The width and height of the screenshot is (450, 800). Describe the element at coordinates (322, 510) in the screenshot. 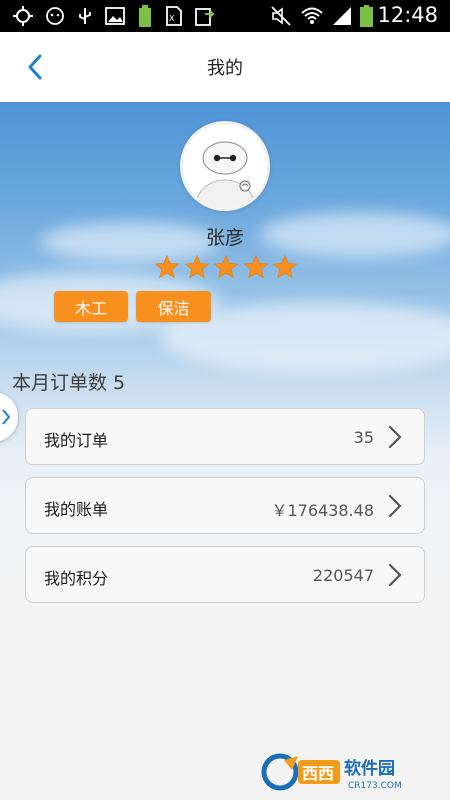

I see `row-value: ￥176438.48` at that location.